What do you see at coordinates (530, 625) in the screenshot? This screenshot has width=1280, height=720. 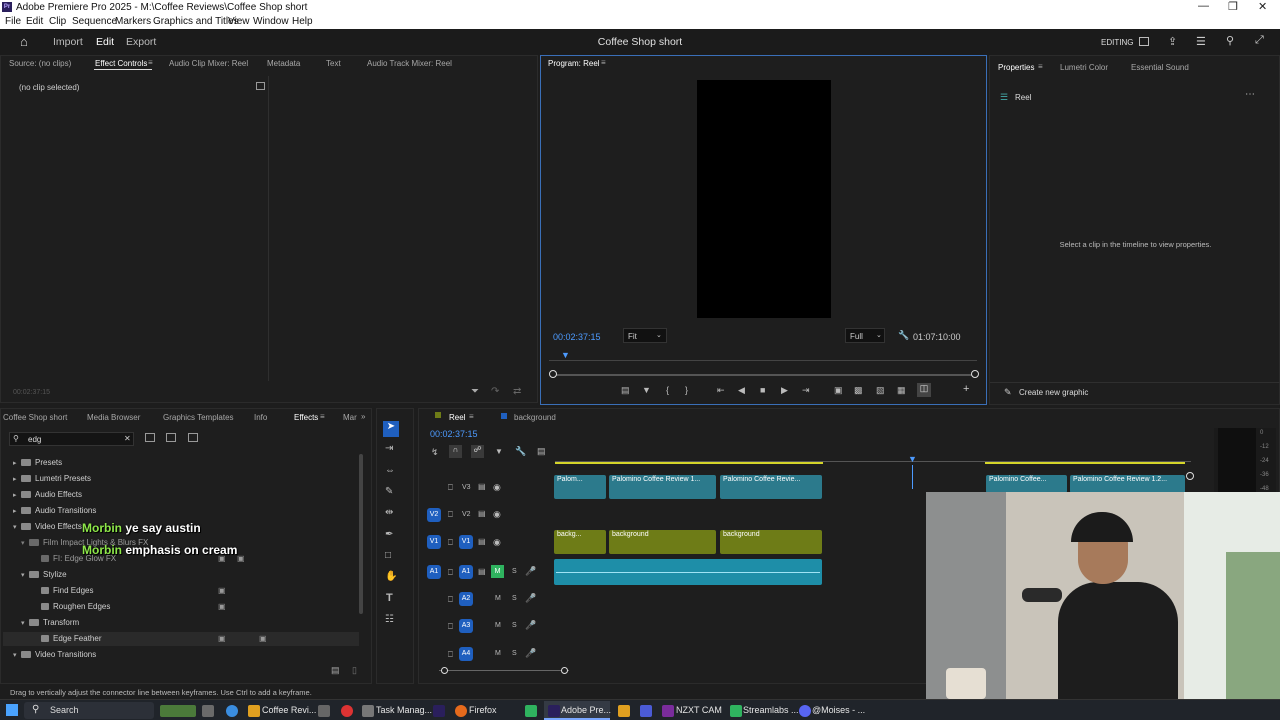 I see `mic-icon: 🎤` at bounding box center [530, 625].